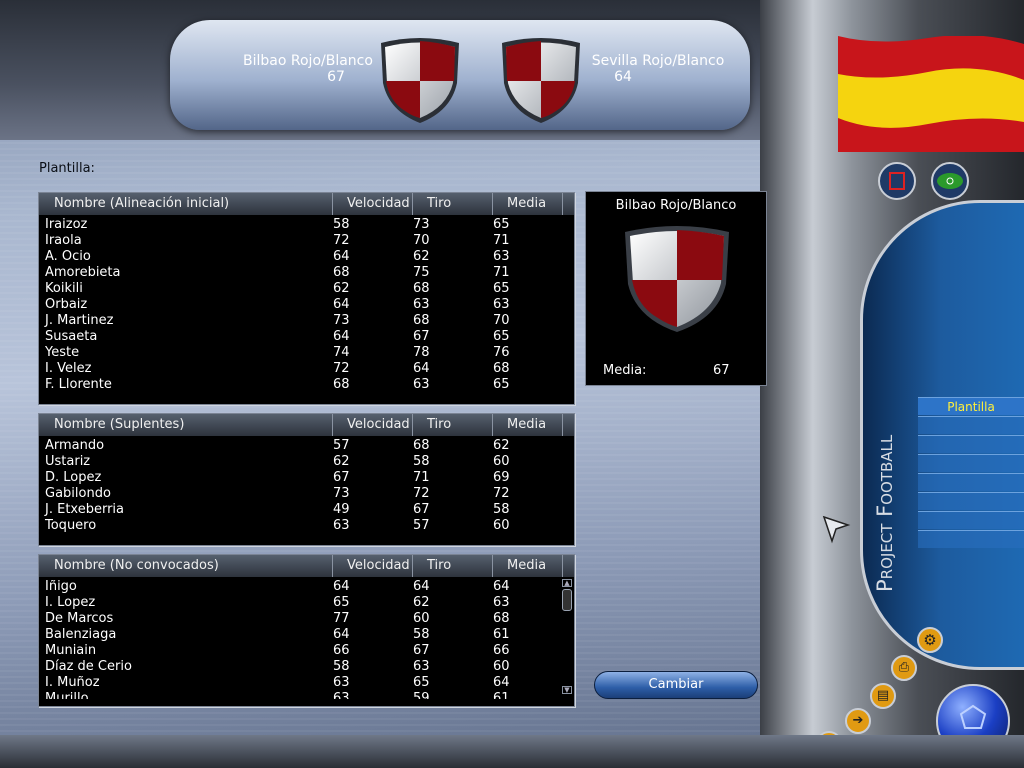 This screenshot has height=768, width=1024. Describe the element at coordinates (341, 384) in the screenshot. I see `player-speed: 68` at that location.